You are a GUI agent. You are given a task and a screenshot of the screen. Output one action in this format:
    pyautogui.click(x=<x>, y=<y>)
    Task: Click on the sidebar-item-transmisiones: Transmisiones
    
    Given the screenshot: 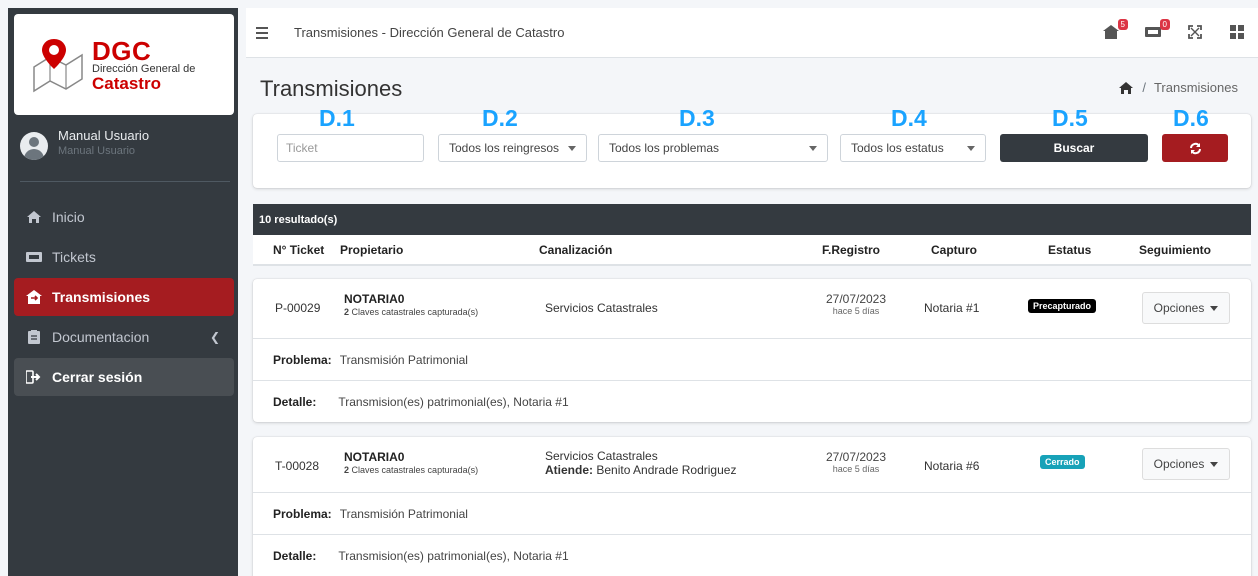 What is the action you would take?
    pyautogui.click(x=124, y=297)
    